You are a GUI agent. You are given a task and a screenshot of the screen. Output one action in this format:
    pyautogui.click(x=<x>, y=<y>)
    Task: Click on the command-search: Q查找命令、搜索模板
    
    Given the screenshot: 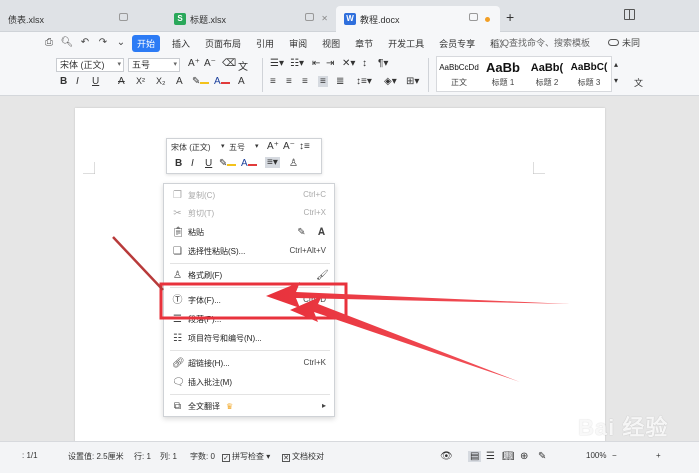 What is the action you would take?
    pyautogui.click(x=546, y=42)
    